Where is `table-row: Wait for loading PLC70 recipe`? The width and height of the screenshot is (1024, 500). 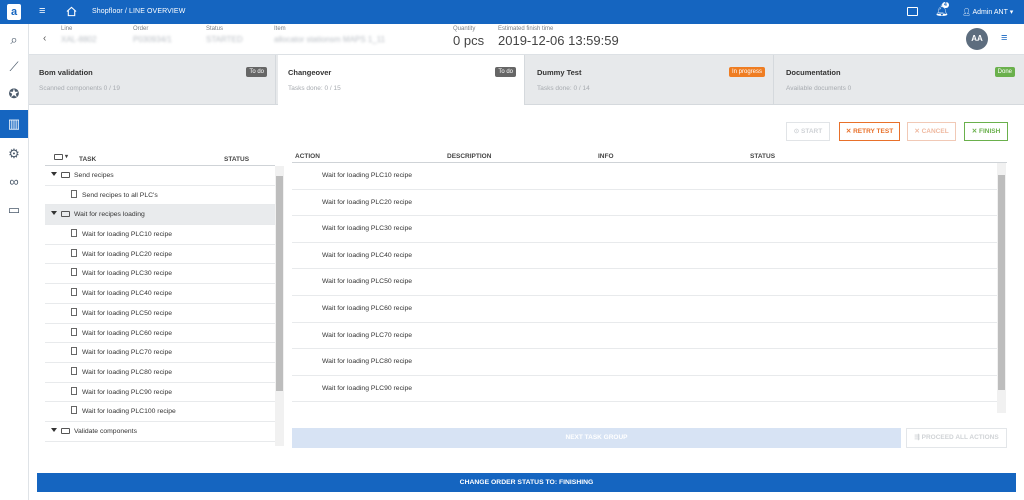 table-row: Wait for loading PLC70 recipe is located at coordinates (644, 336).